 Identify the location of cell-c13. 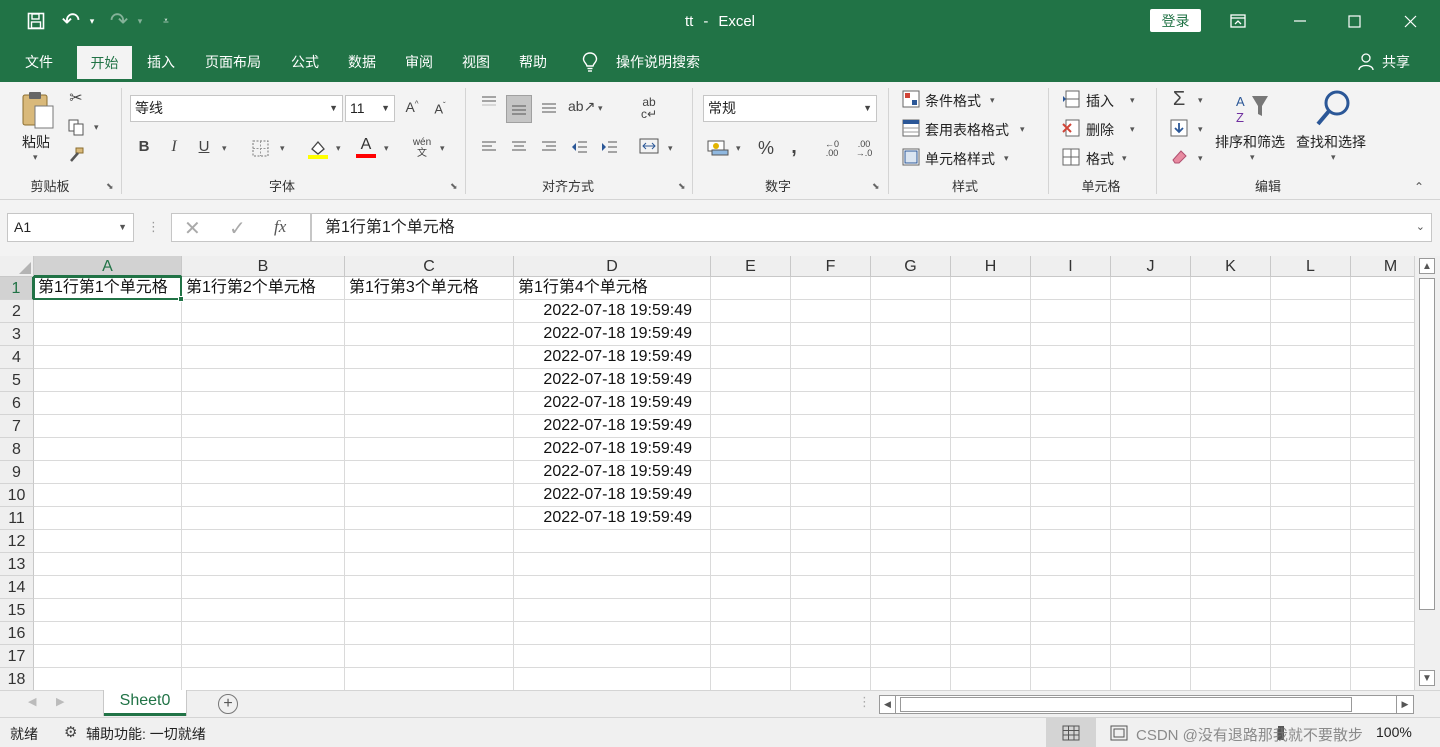
(429, 564).